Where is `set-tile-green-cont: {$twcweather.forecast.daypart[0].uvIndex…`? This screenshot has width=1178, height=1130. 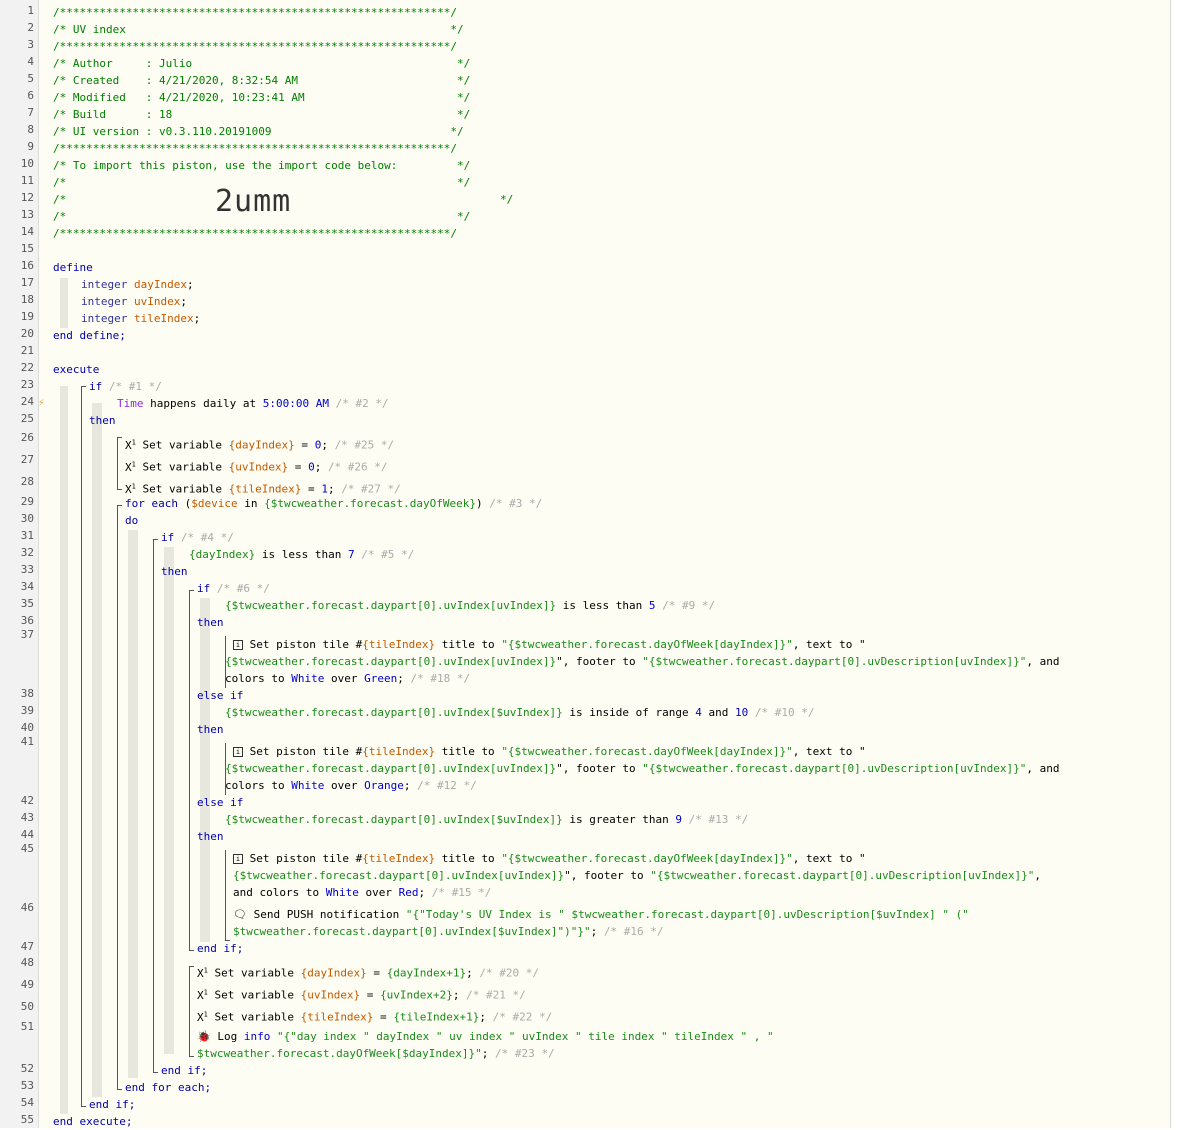 set-tile-green-cont: {$twcweather.forecast.daypart[0].uvIndex… is located at coordinates (642, 661).